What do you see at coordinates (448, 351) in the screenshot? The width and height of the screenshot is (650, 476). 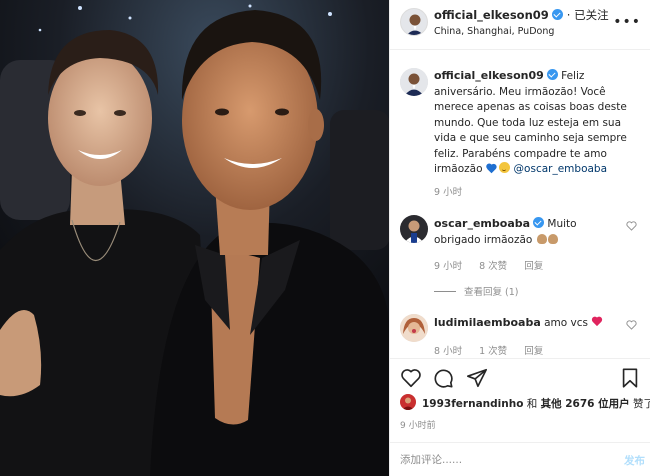 I see `comment-time: 8 小时` at bounding box center [448, 351].